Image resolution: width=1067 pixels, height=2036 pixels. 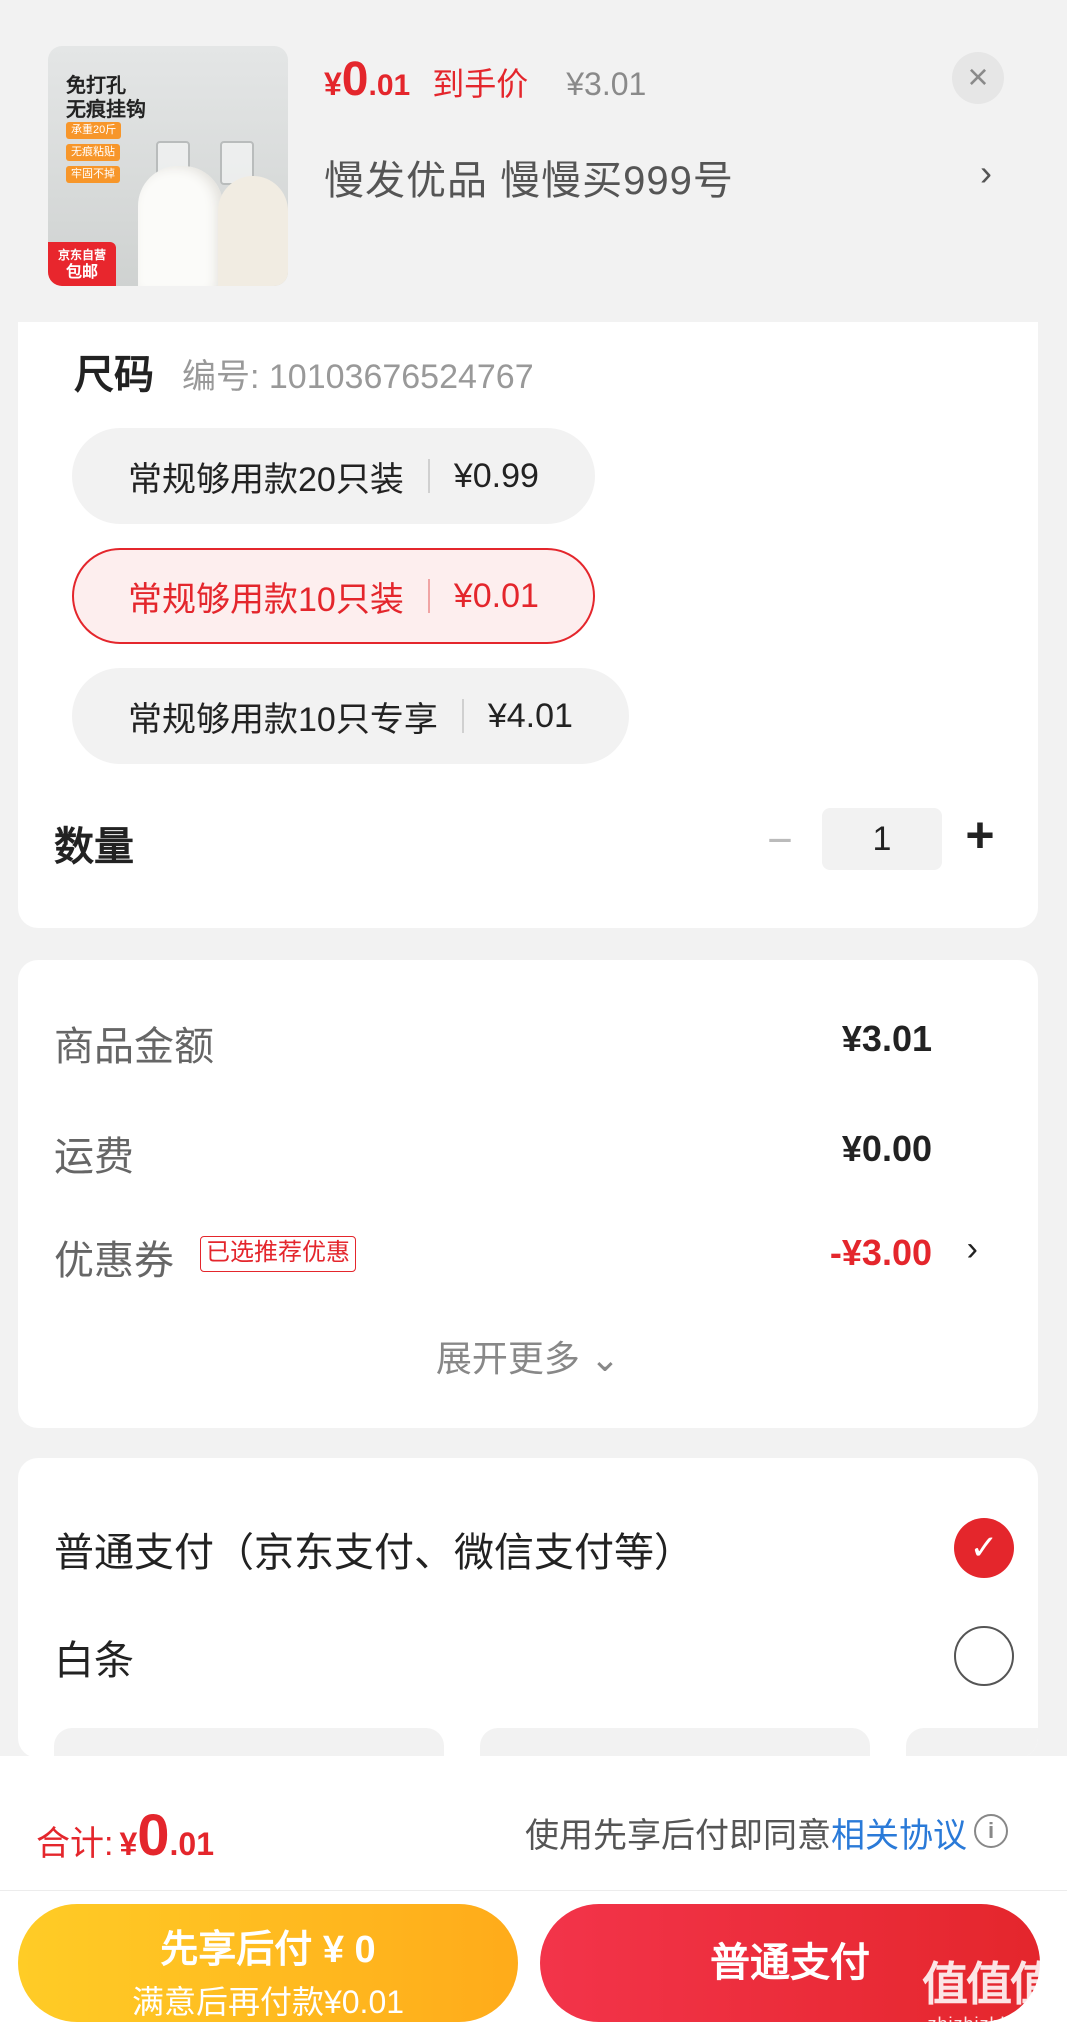 What do you see at coordinates (81, 272) in the screenshot?
I see `badge-line: 包邮` at bounding box center [81, 272].